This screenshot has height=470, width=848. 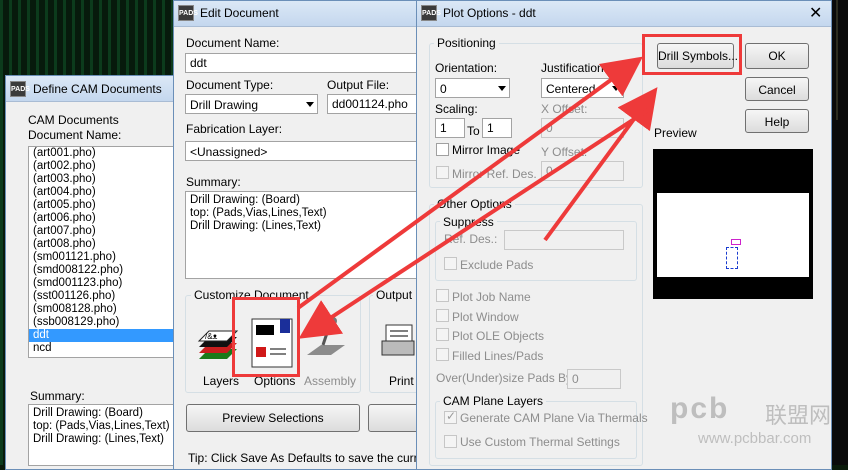 What do you see at coordinates (497, 265) in the screenshot?
I see `exclude-pads-label: Exclude Pads` at bounding box center [497, 265].